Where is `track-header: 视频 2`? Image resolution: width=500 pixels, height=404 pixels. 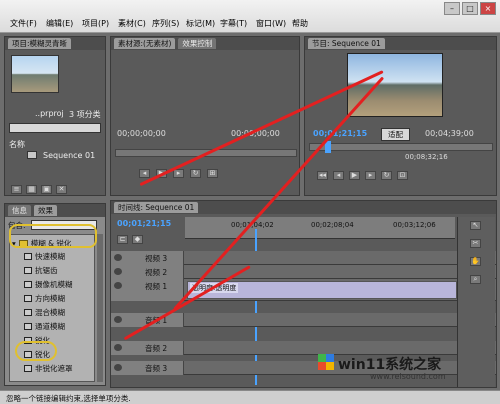
track-header: 视频 2 is located at coordinates (147, 272).